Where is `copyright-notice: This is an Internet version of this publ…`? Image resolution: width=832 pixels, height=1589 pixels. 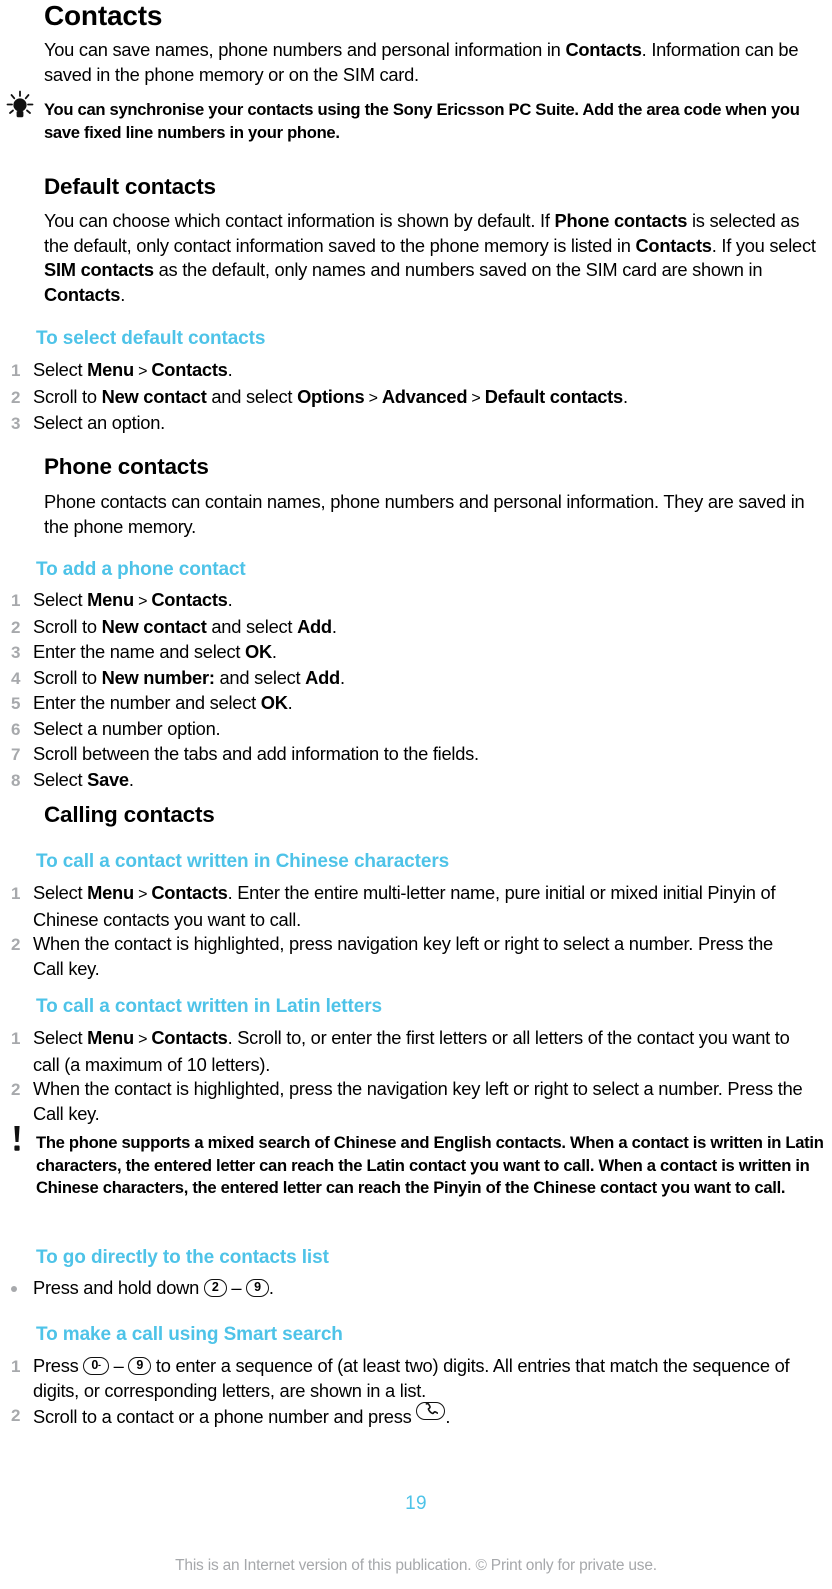
copyright-notice: This is an Internet version of this publ… is located at coordinates (416, 1565).